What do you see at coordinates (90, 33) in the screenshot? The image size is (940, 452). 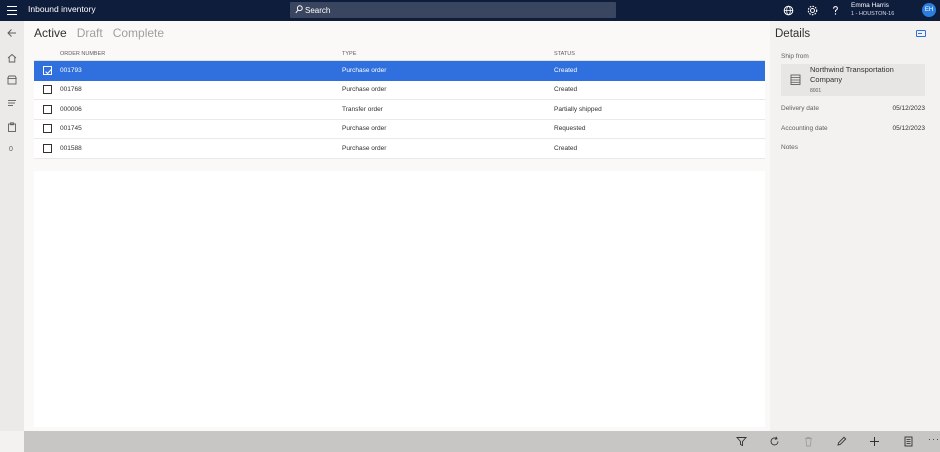 I see `tab-draft: Draft` at bounding box center [90, 33].